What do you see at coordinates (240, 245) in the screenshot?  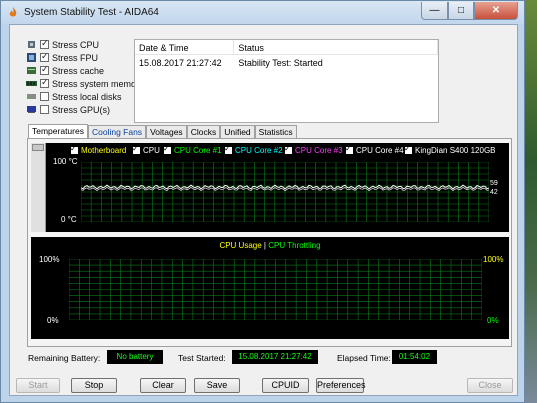 I see `cpu-usage-title: CPU Usage` at bounding box center [240, 245].